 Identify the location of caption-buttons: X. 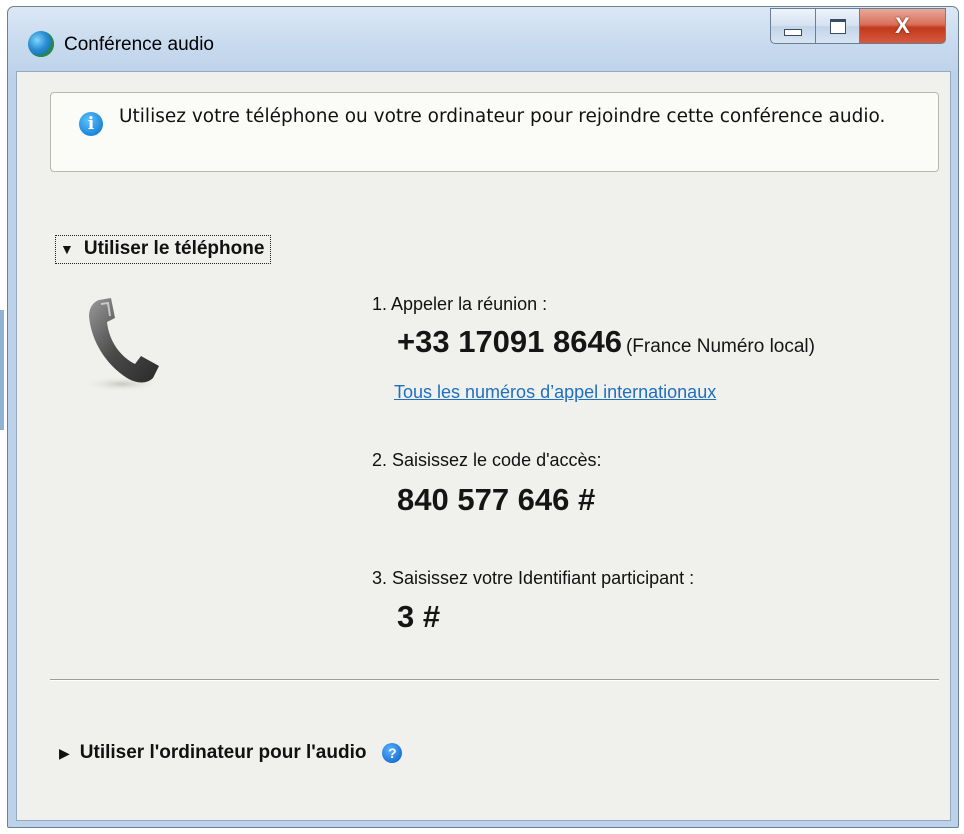
(858, 27).